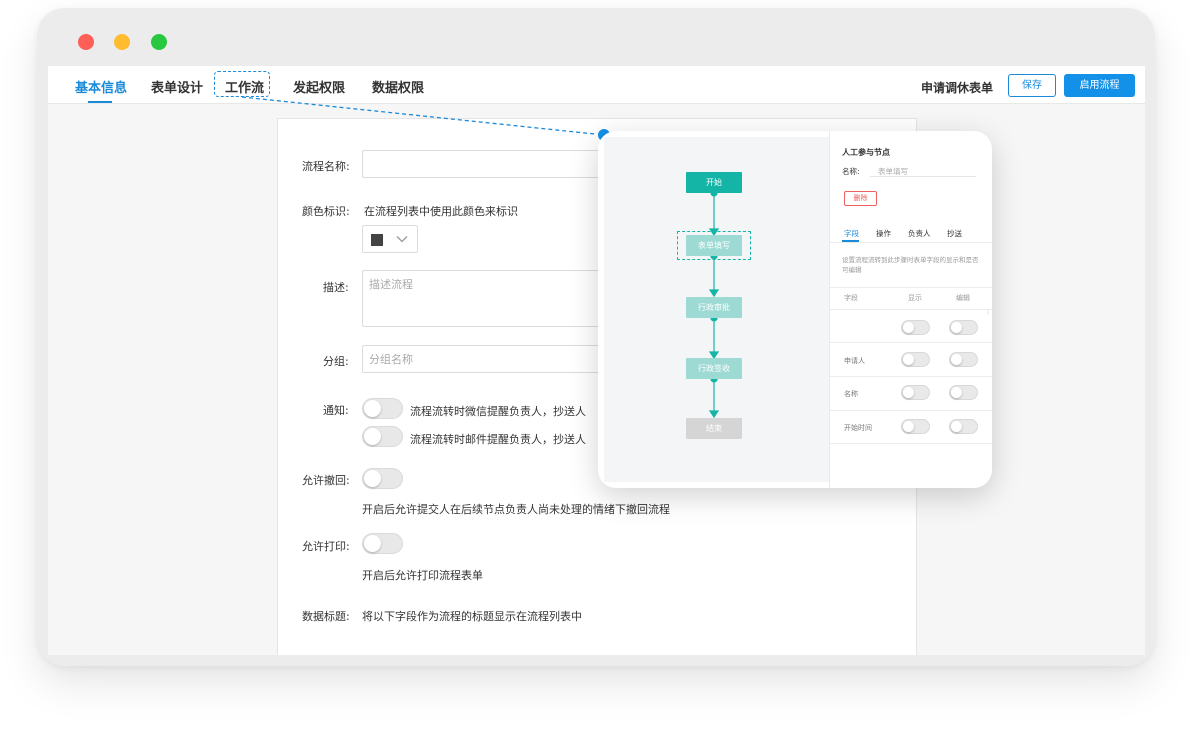  Describe the element at coordinates (390, 239) in the screenshot. I see `color-picker` at that location.